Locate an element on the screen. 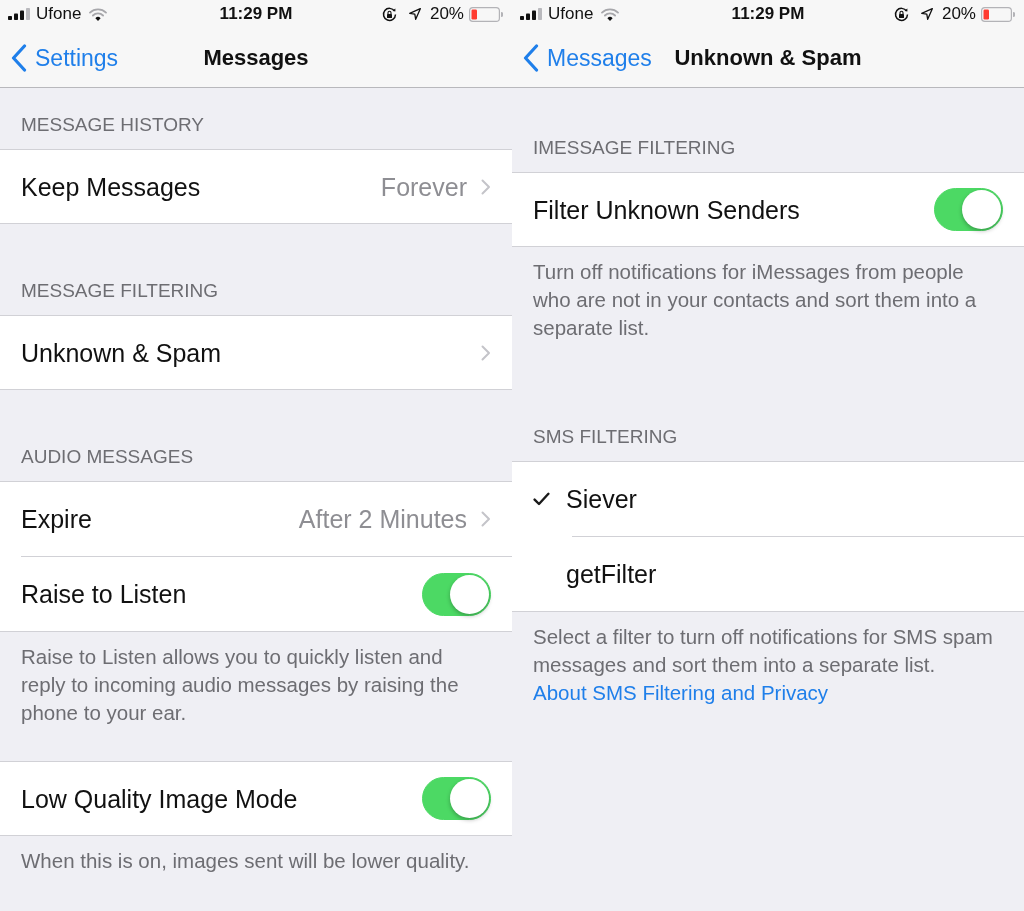 Image resolution: width=1024 pixels, height=911 pixels. footer-text: Turn off notifications for iMessages from people who are not in your contacts and sort them into a separate list. is located at coordinates (755, 300).